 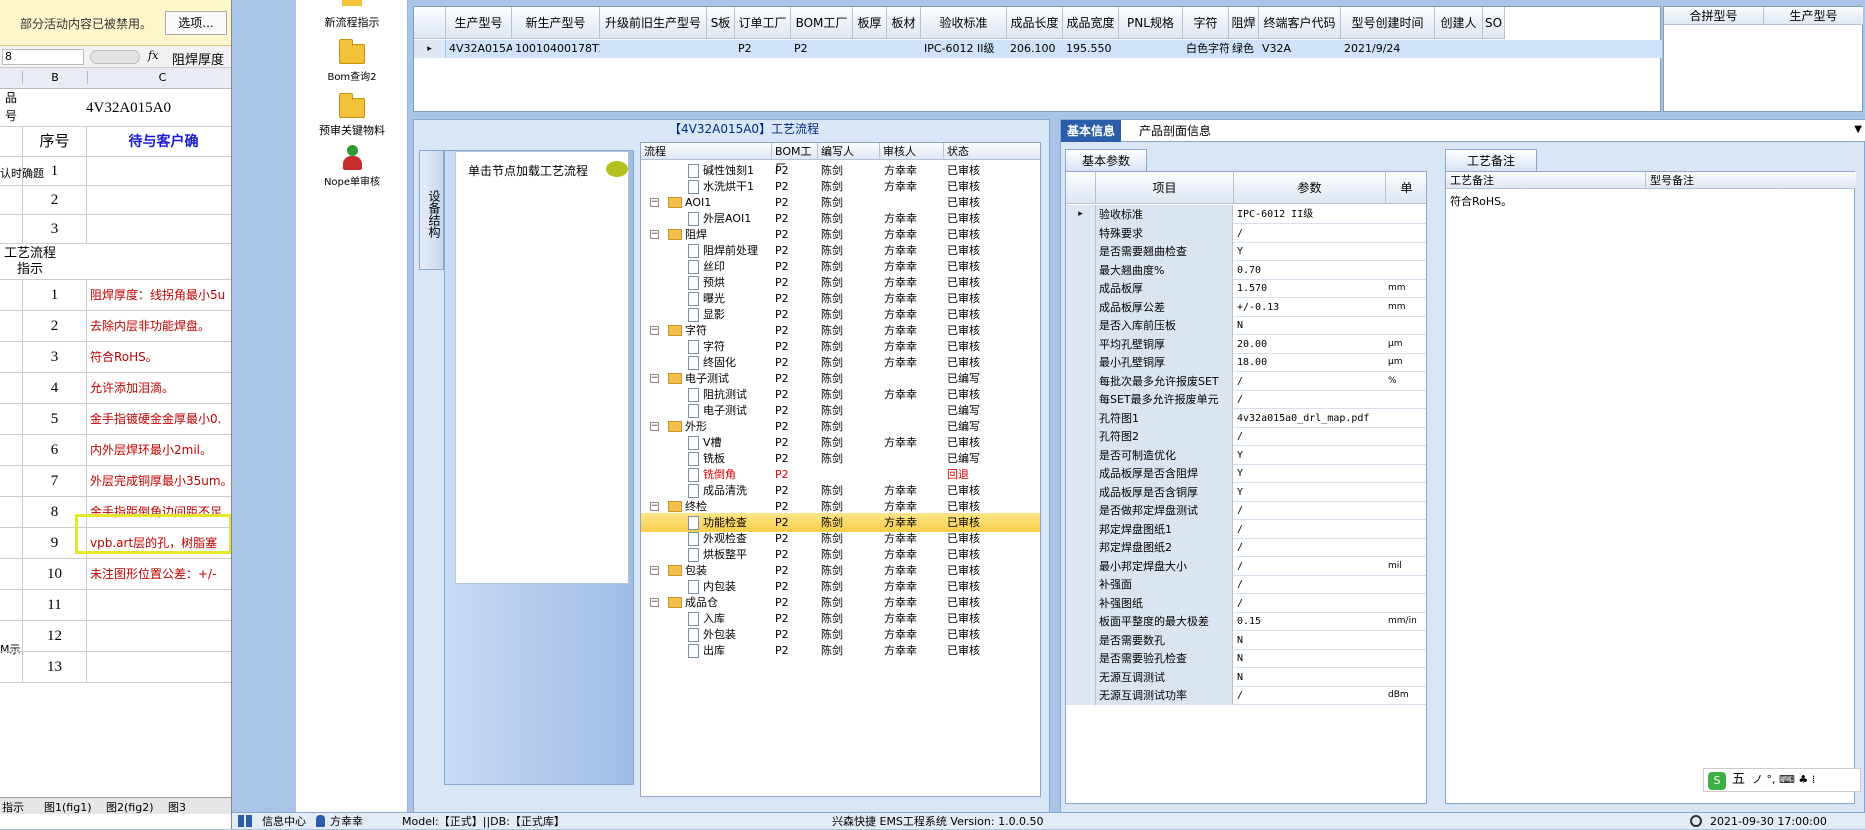 I want to click on param-row: 补强图纸 /, so click(x=1246, y=603).